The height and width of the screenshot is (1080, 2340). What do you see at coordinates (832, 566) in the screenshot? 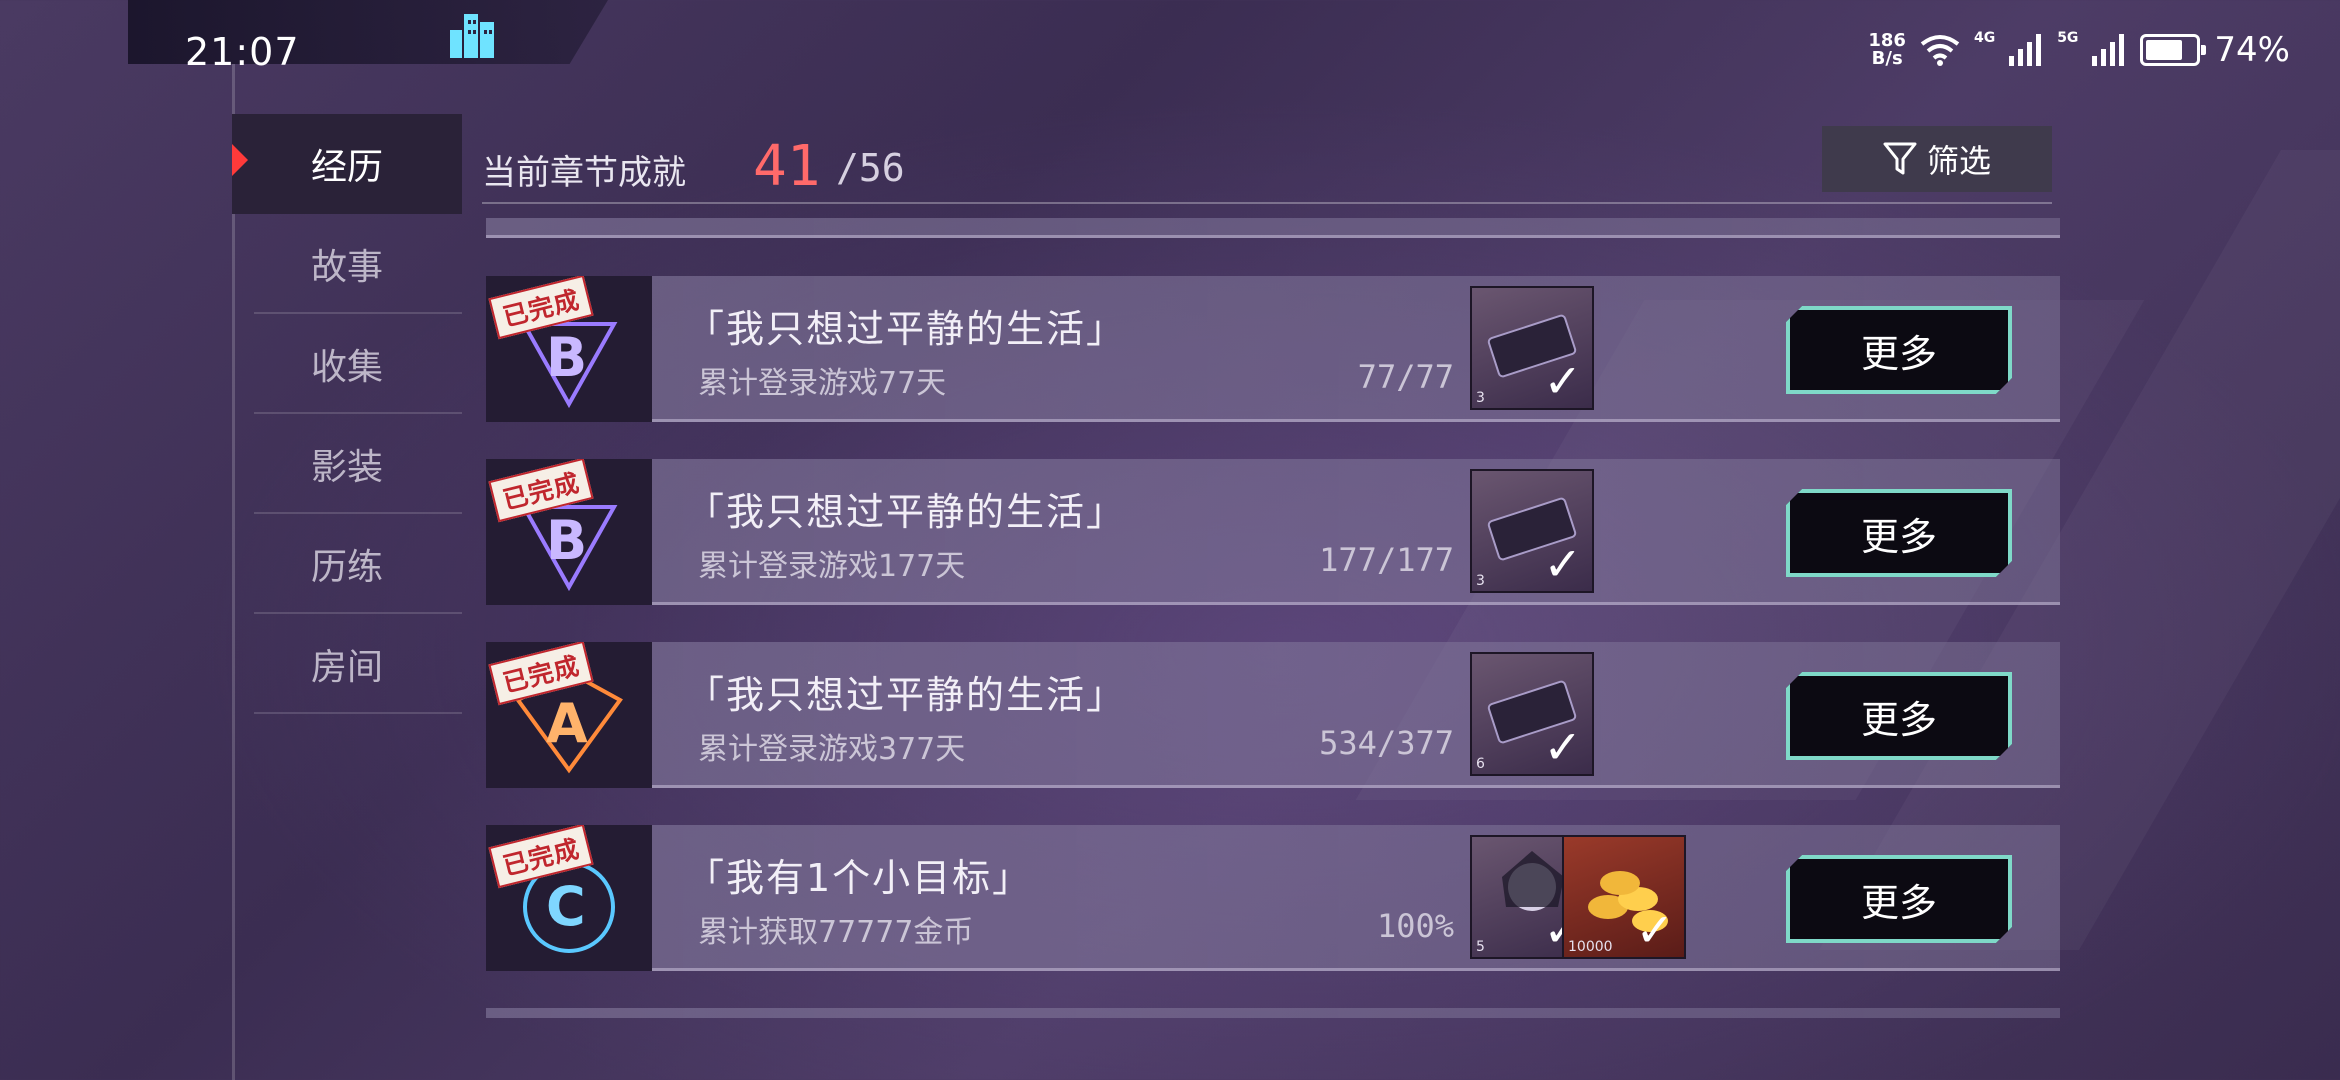
I see `achievement-description: 累计登录游戏177天` at bounding box center [832, 566].